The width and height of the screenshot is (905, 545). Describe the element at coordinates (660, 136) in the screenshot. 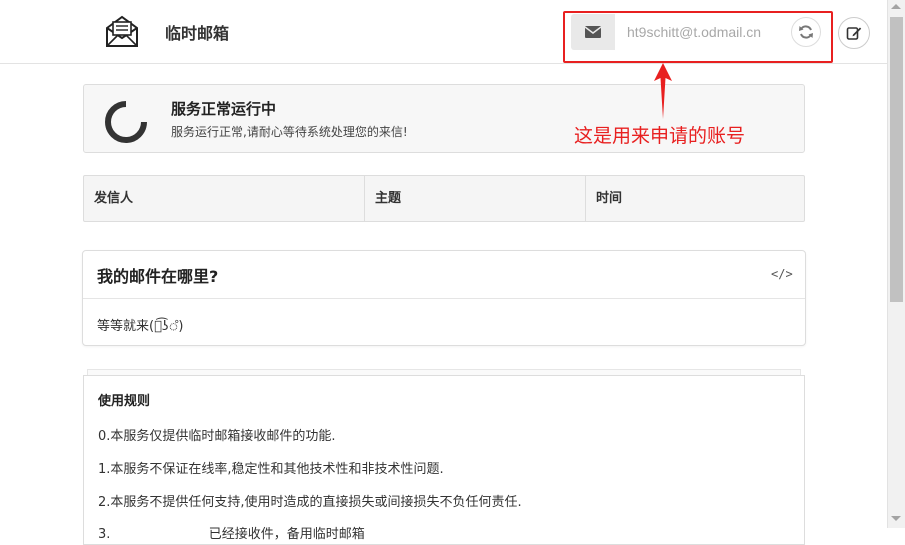

I see `annotation-text: 这是用来申请的账号` at that location.